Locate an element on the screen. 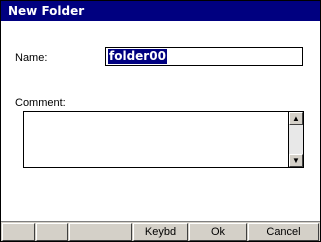  scroll-up-button: ▲ is located at coordinates (296, 118).